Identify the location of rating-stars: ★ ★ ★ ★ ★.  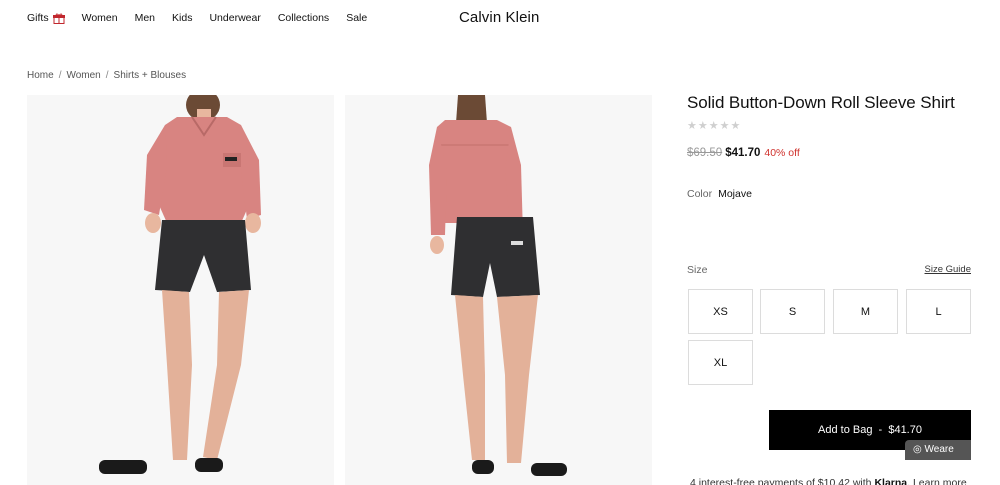
(714, 125).